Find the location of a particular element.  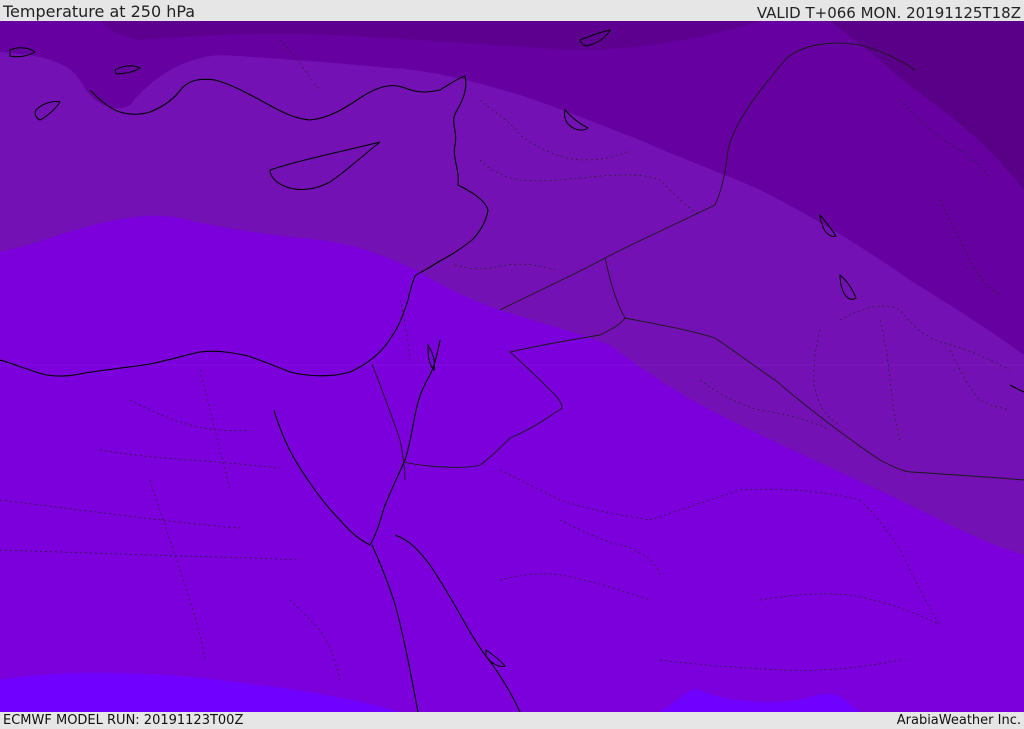

valid-time-label: VALID T+066 MON. 20191125T18Z is located at coordinates (888, 12).